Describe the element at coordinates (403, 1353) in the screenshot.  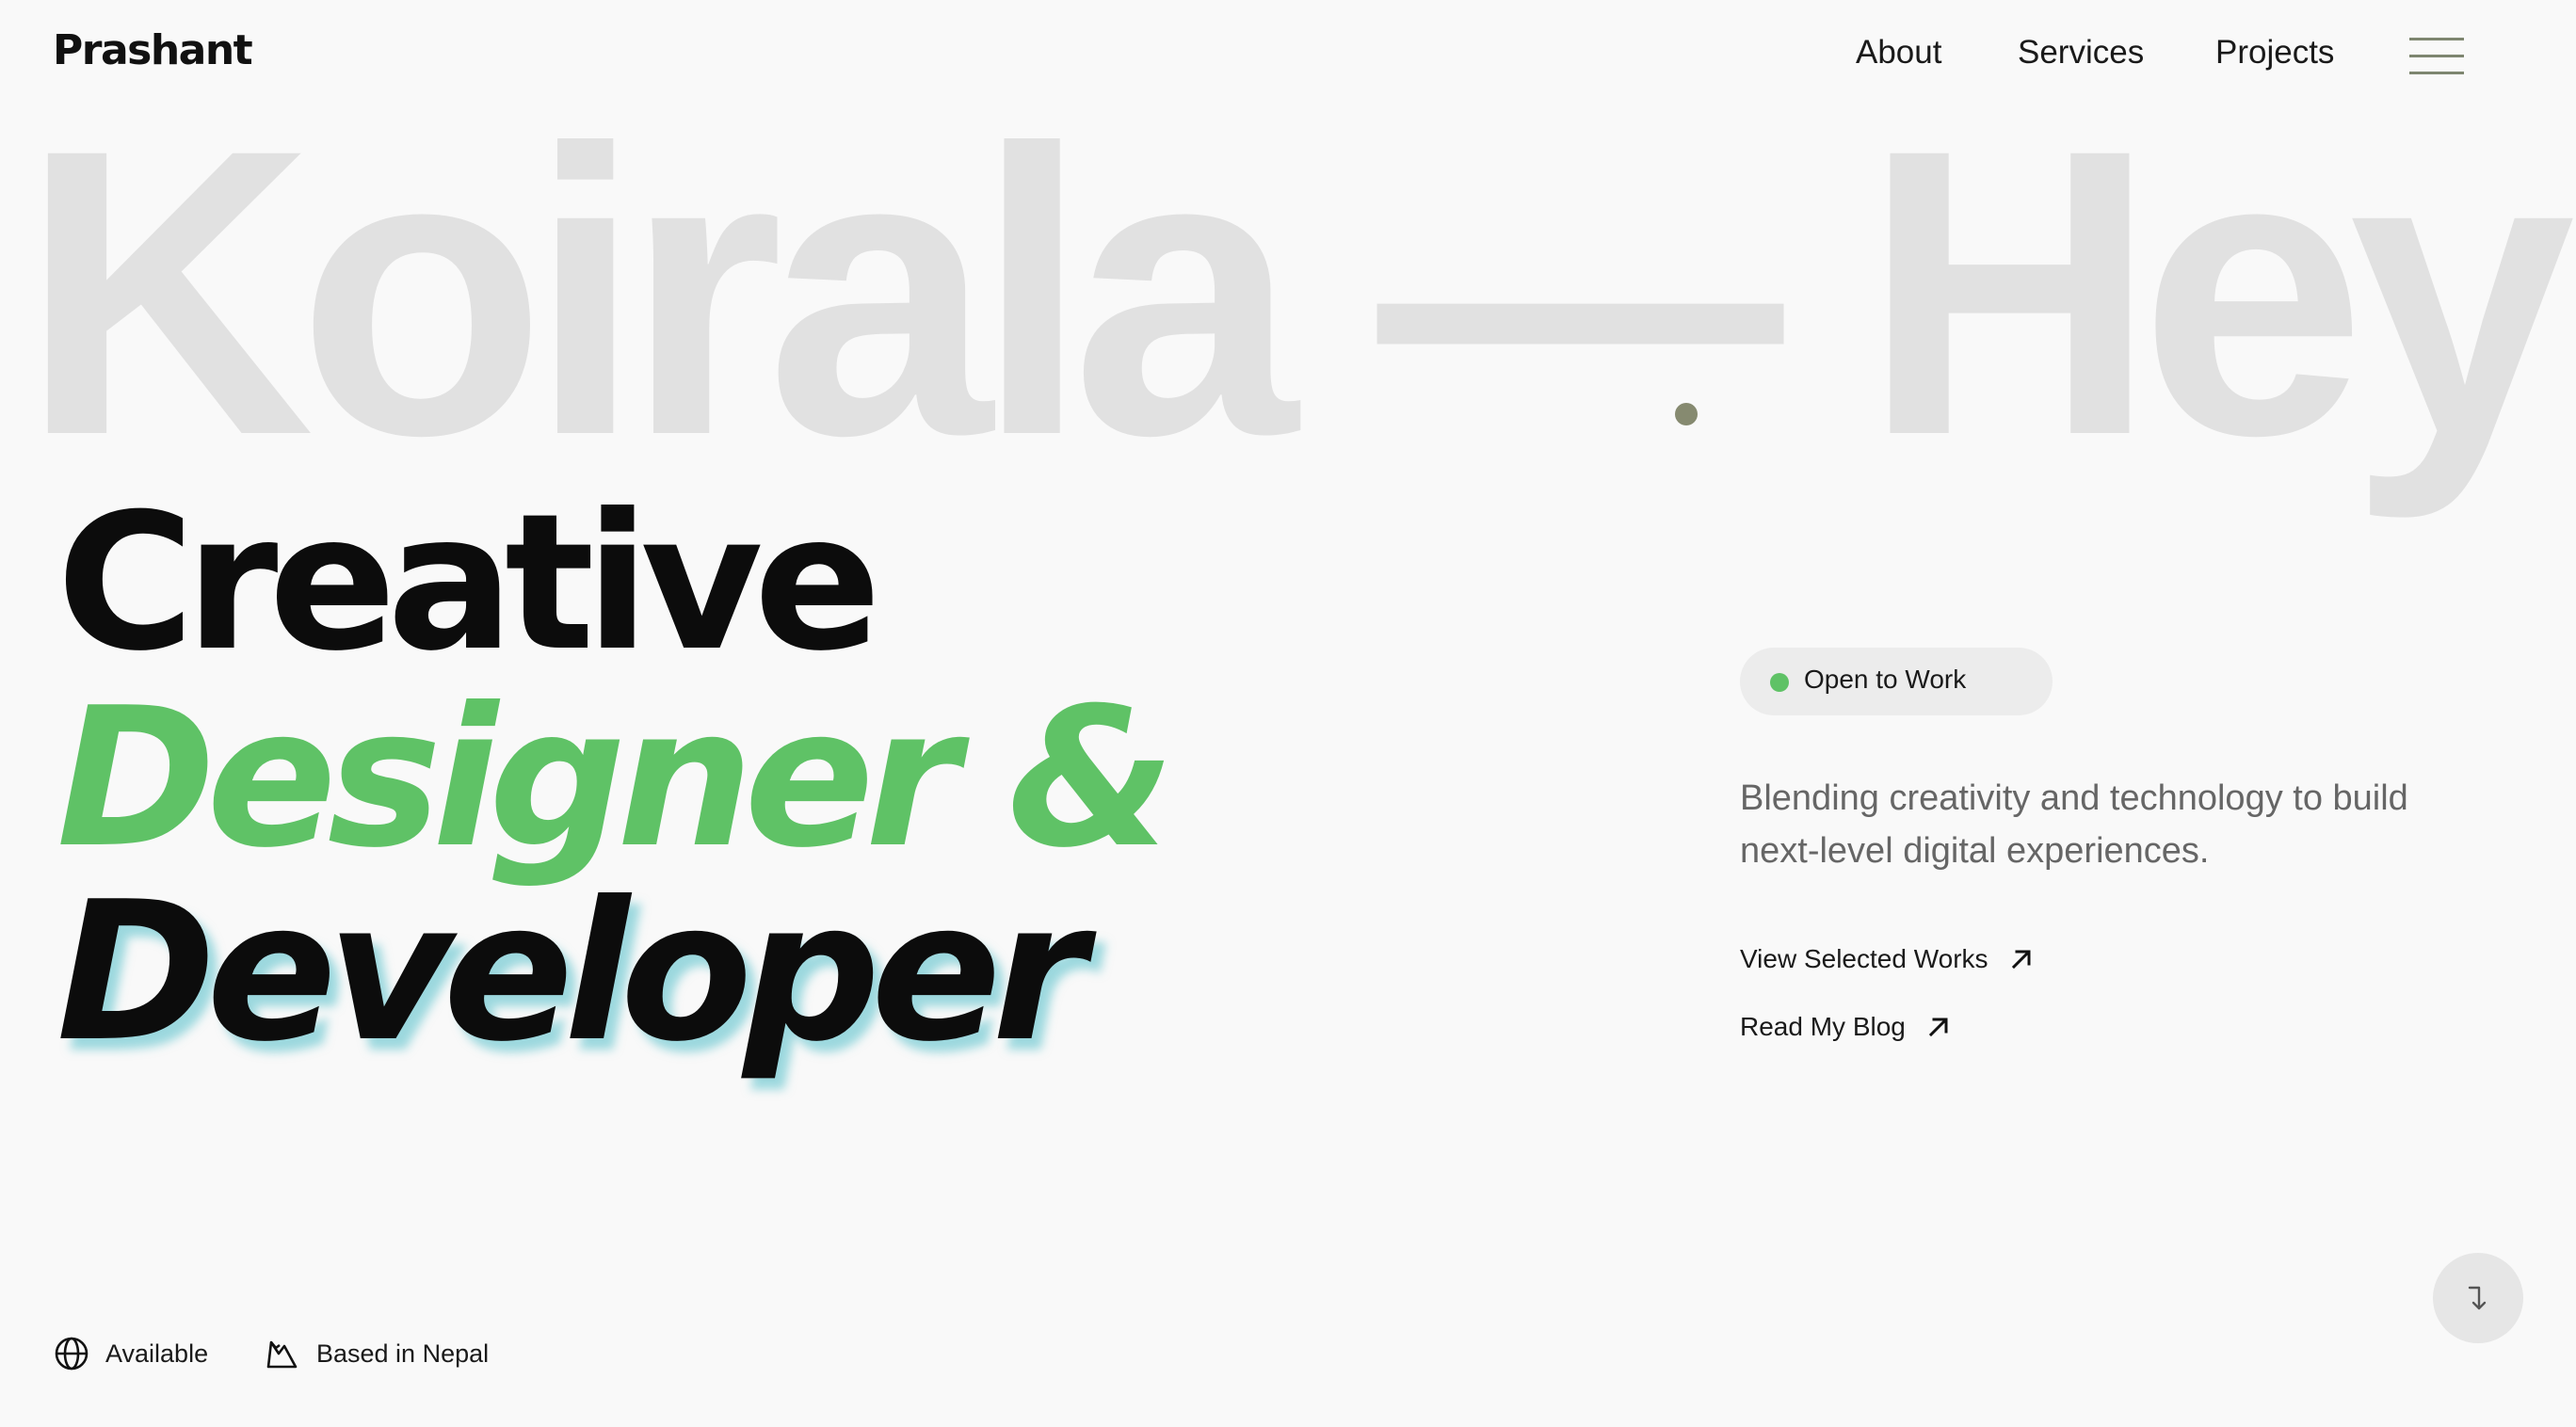
I see `location-label: Based in Nepal` at that location.